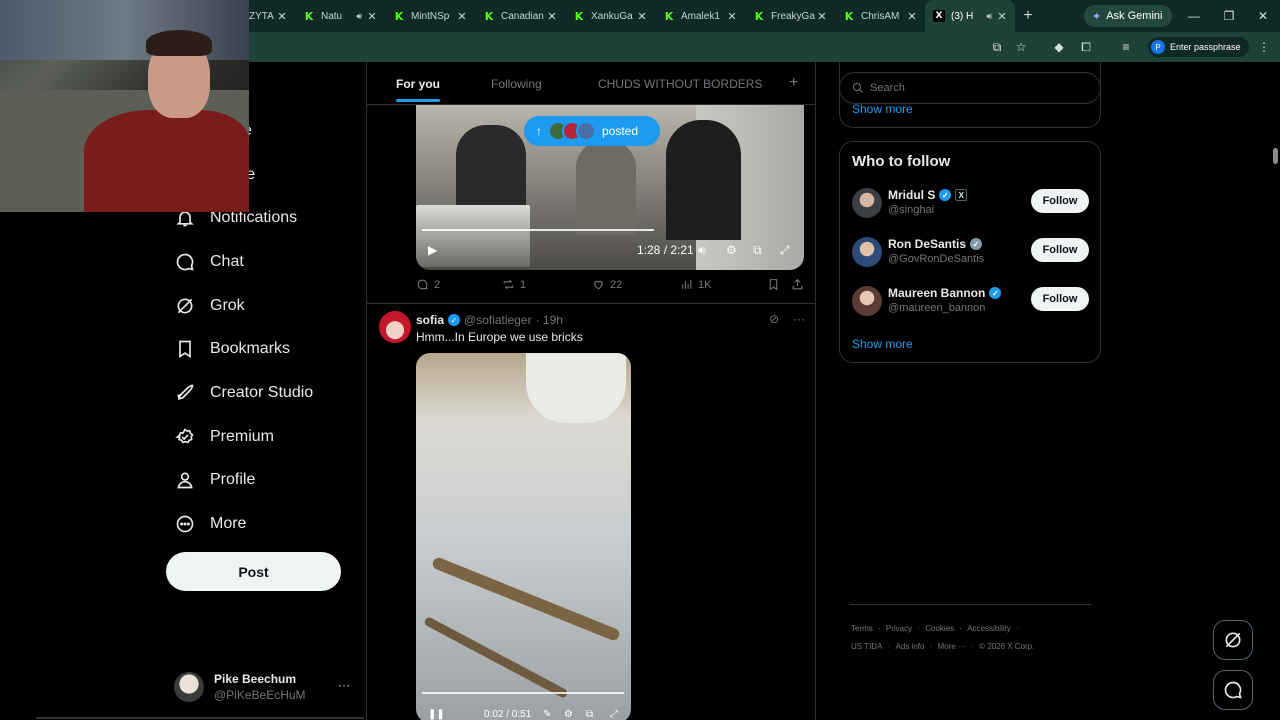  Describe the element at coordinates (793, 83) in the screenshot. I see `add-tab-button: +` at that location.